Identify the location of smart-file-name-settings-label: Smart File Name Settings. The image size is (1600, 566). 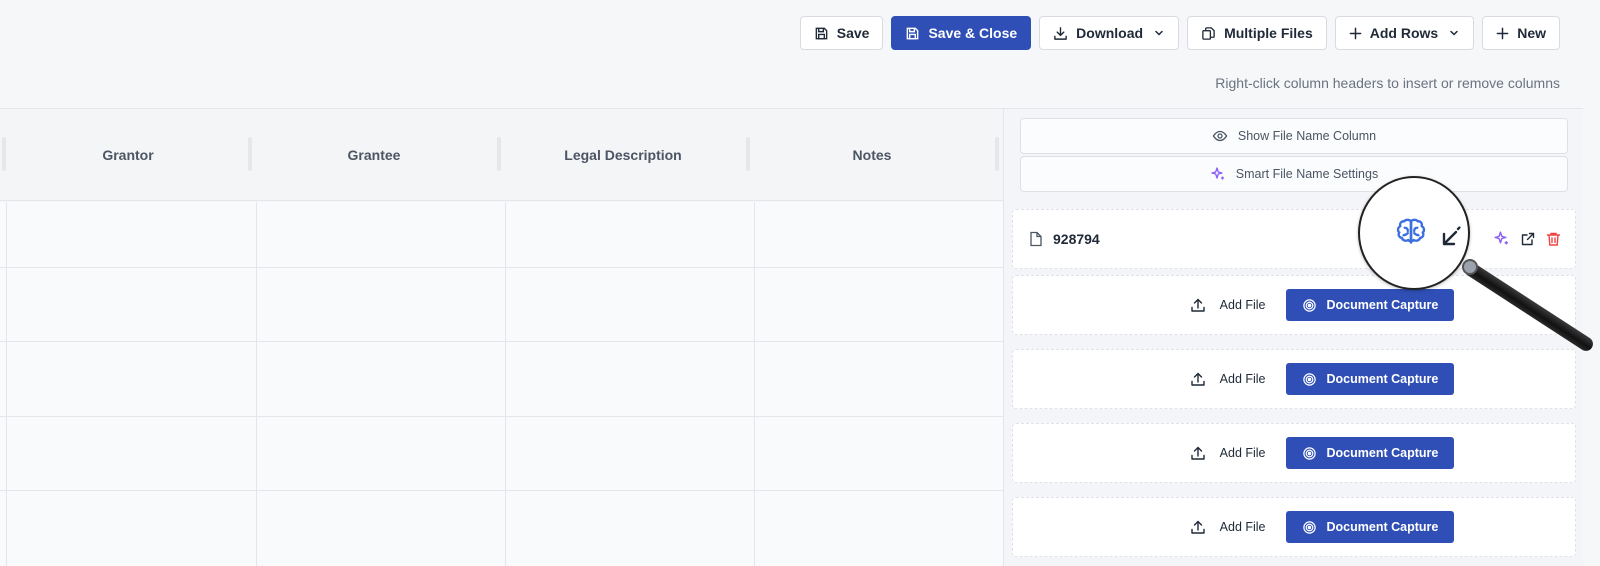
(1307, 174).